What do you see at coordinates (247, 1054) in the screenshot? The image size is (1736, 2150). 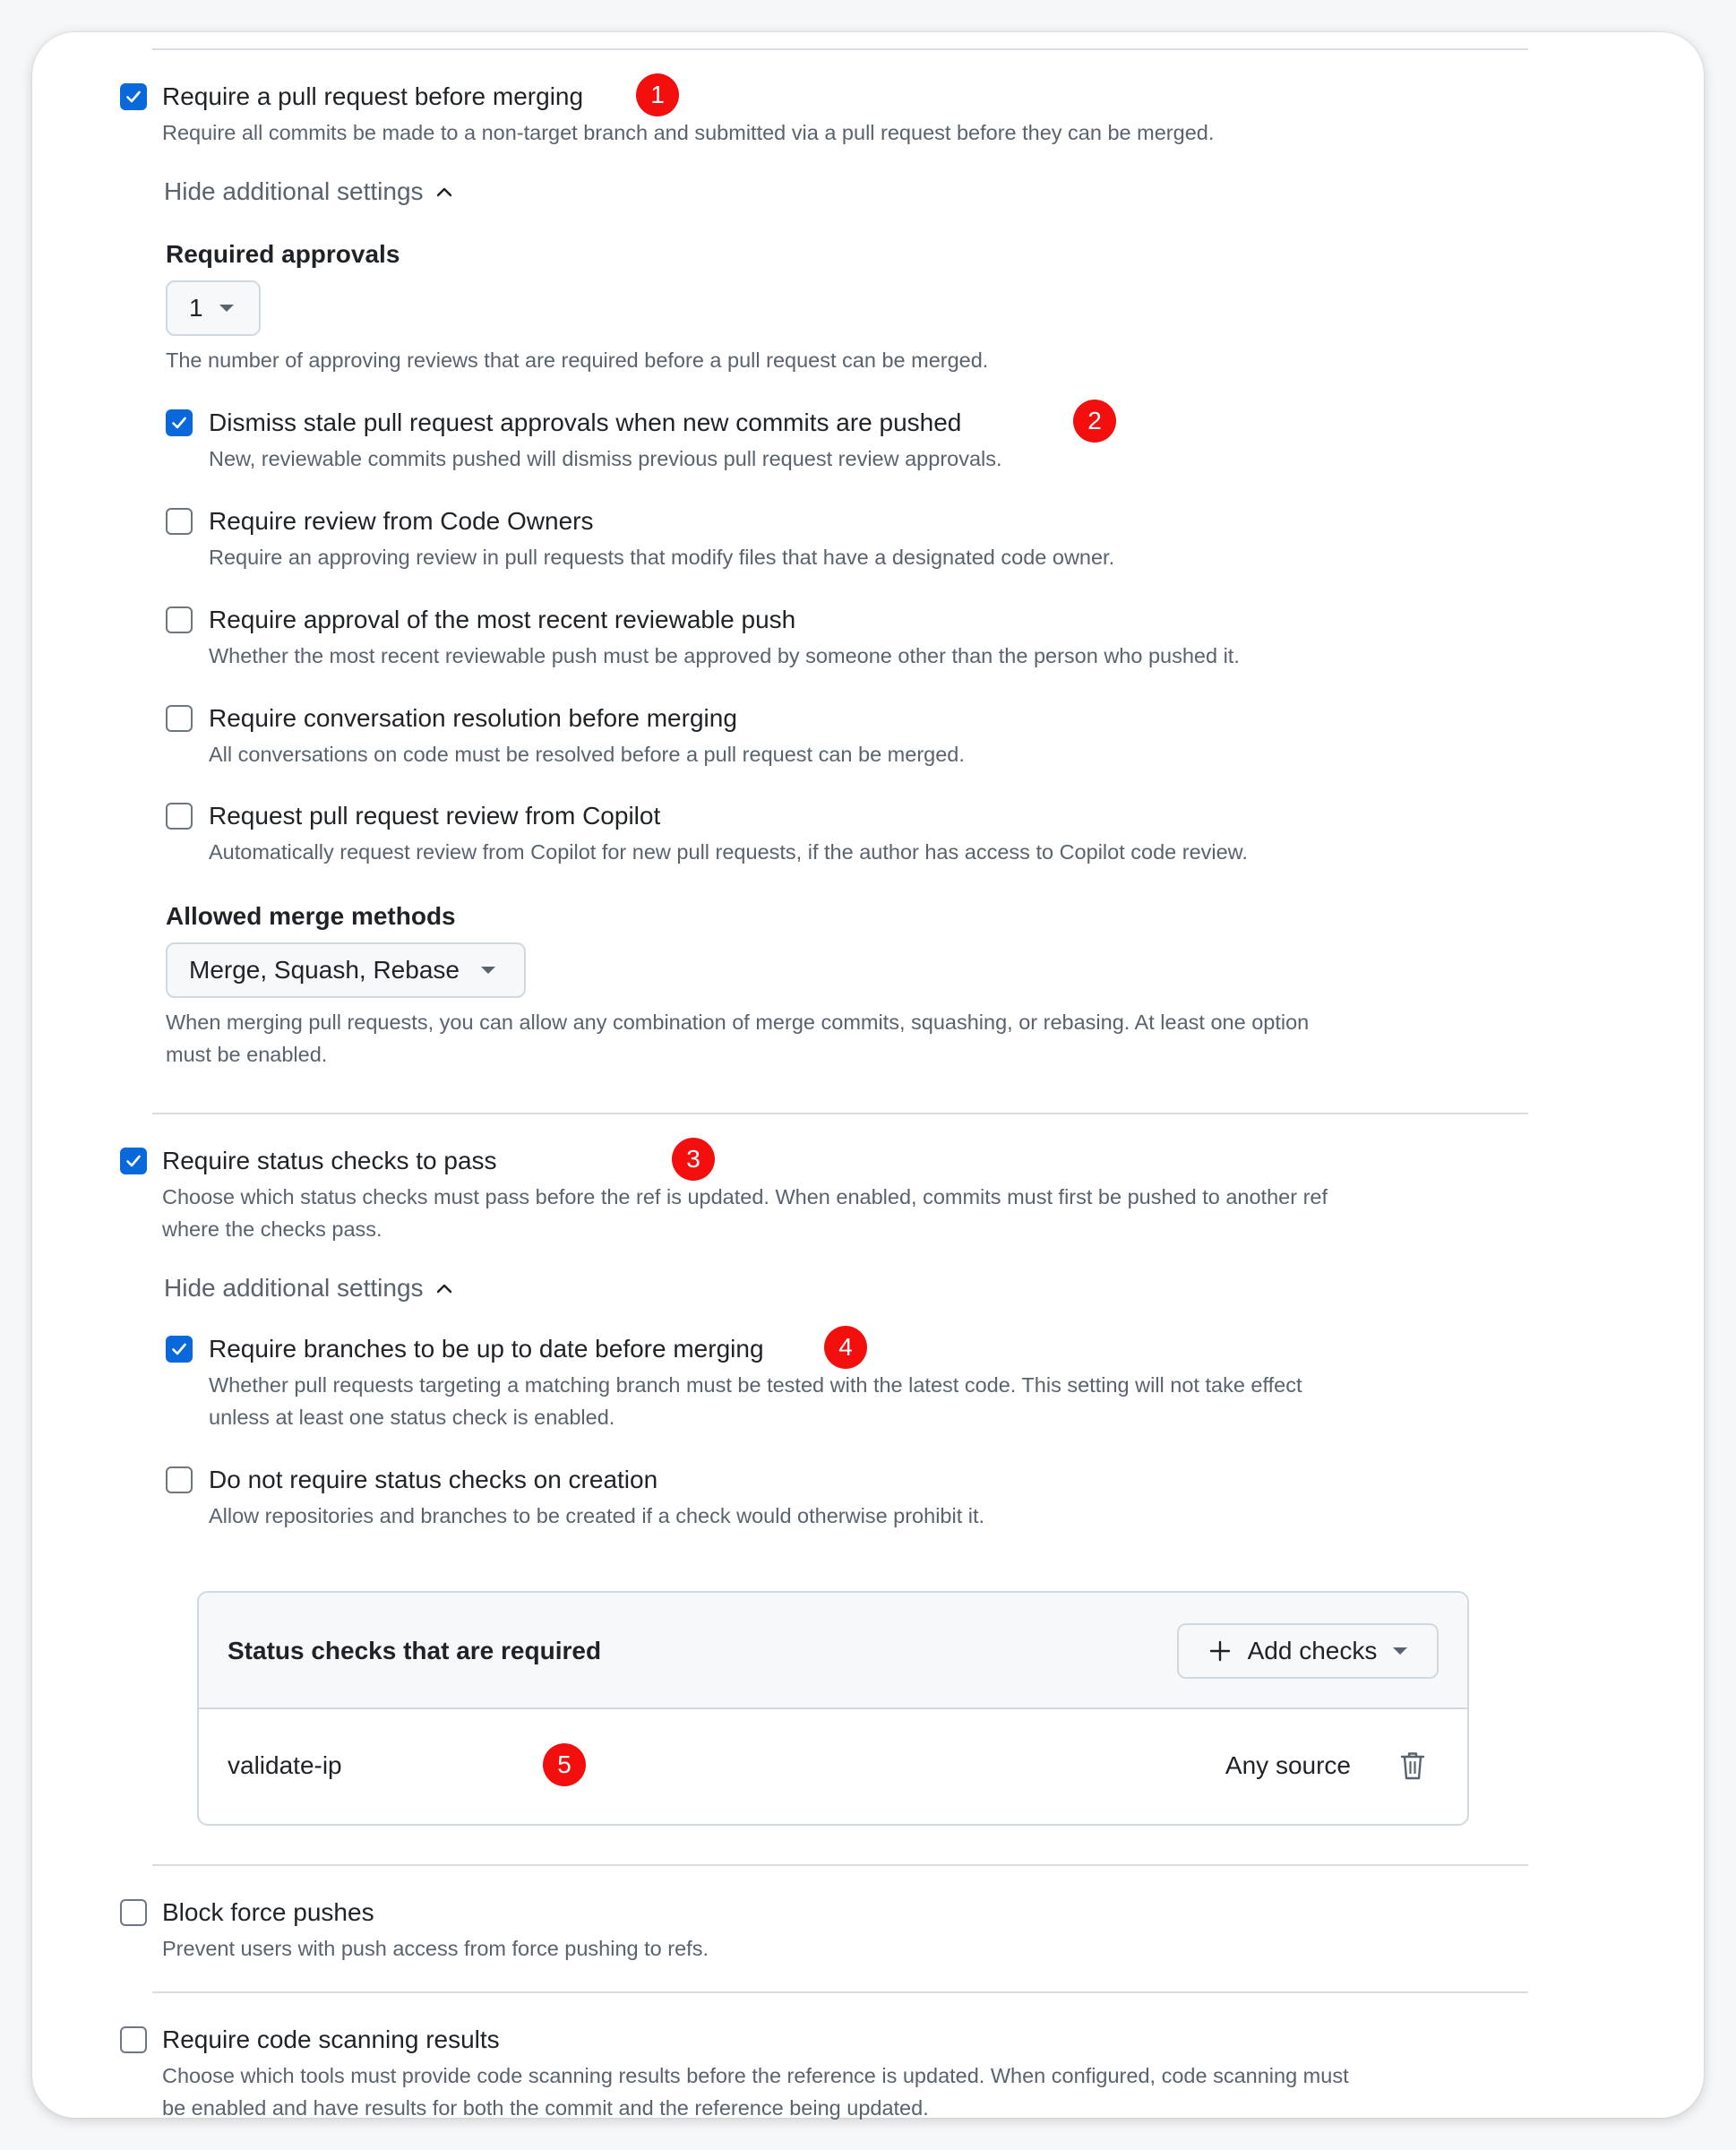 I see `merge-methods-description-2: must be enabled.` at bounding box center [247, 1054].